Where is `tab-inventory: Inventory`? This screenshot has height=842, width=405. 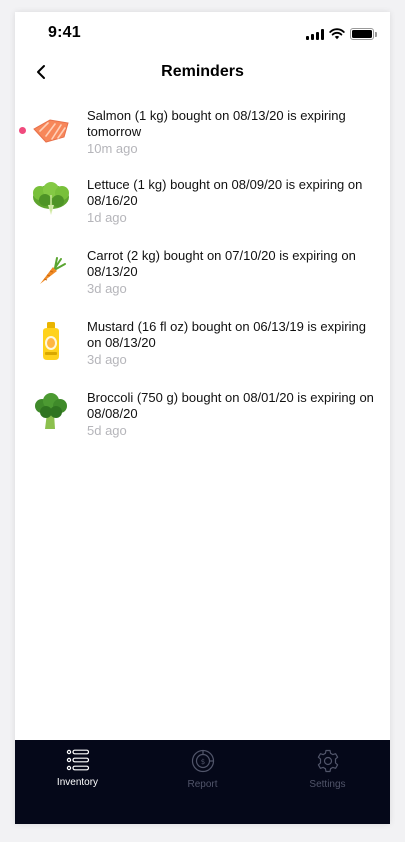
tab-inventory: Inventory is located at coordinates (77, 782).